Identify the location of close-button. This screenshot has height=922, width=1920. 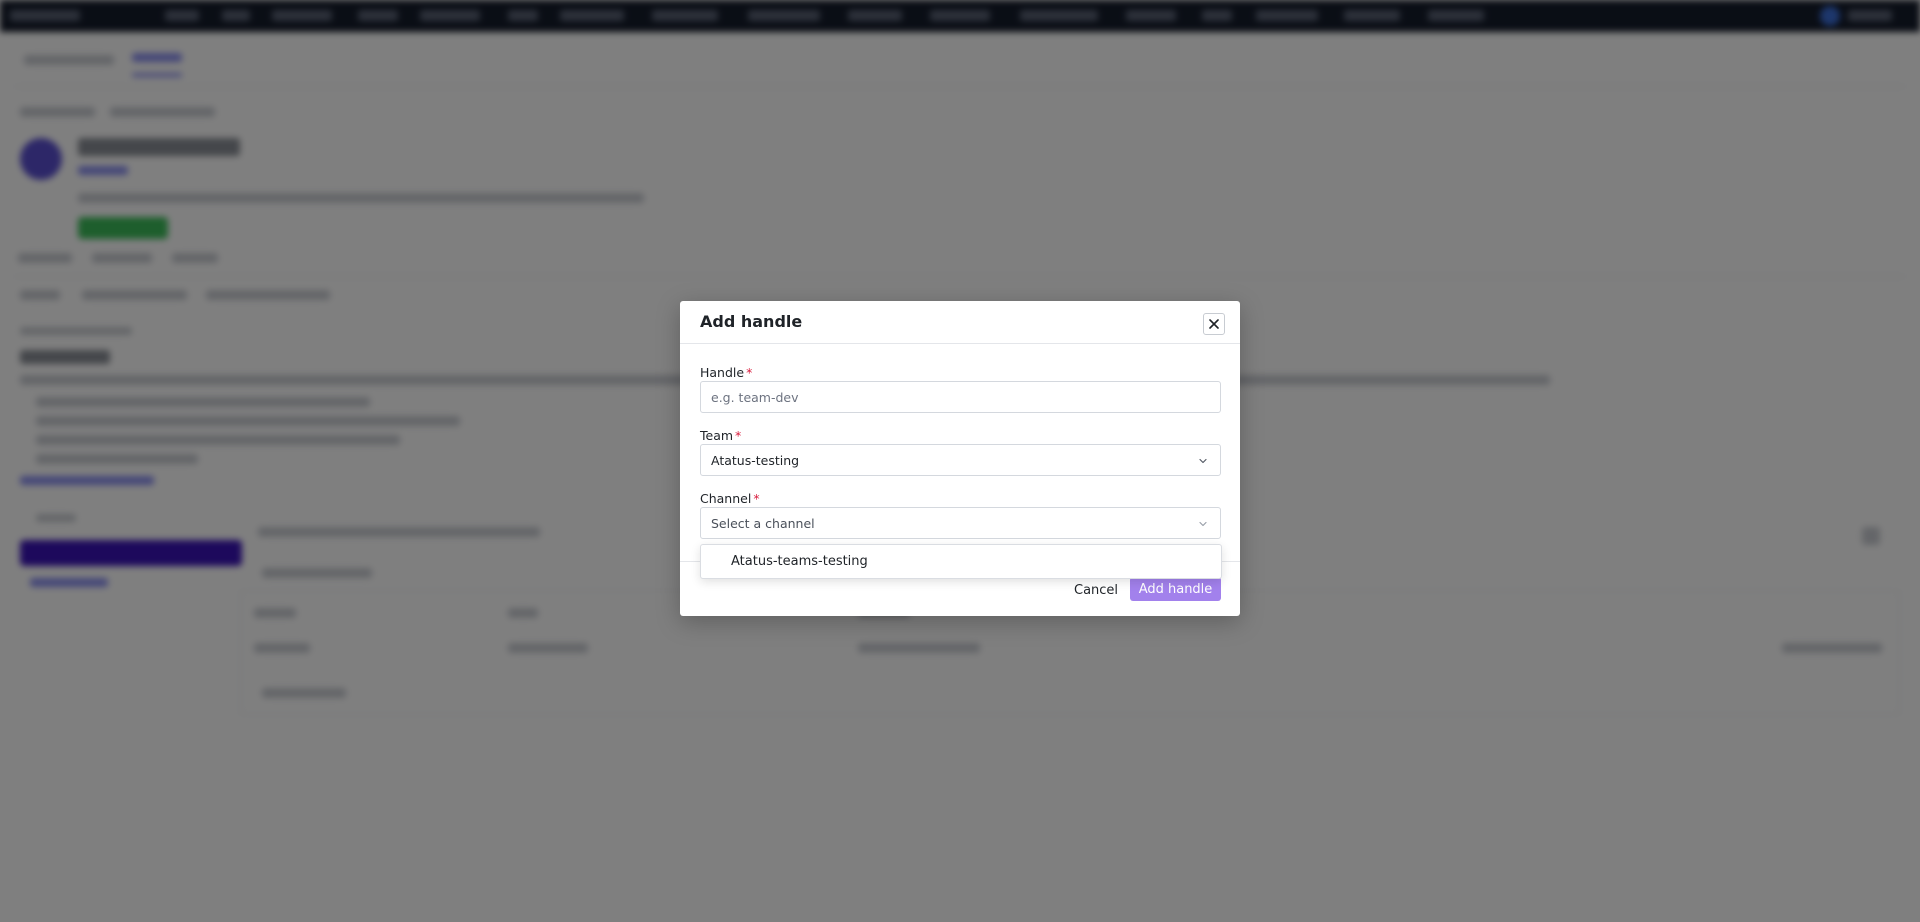
(1214, 324).